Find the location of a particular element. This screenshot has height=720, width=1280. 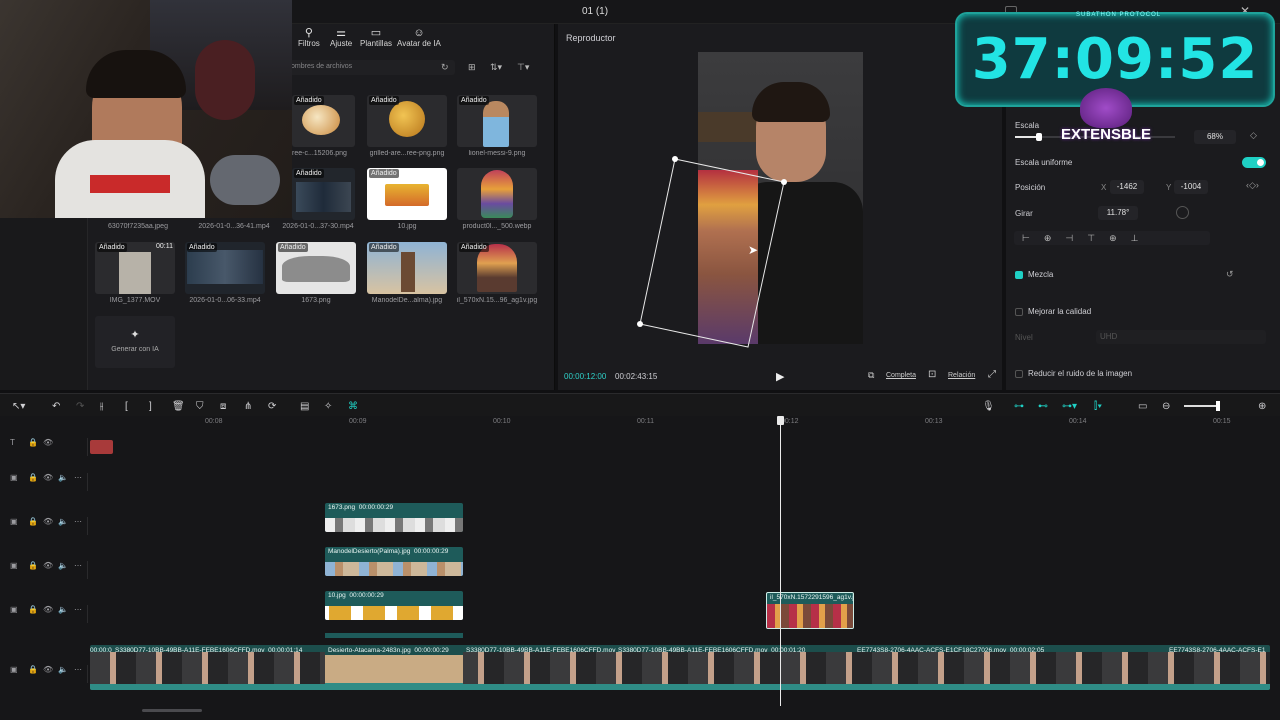

playhead is located at coordinates (780, 561).